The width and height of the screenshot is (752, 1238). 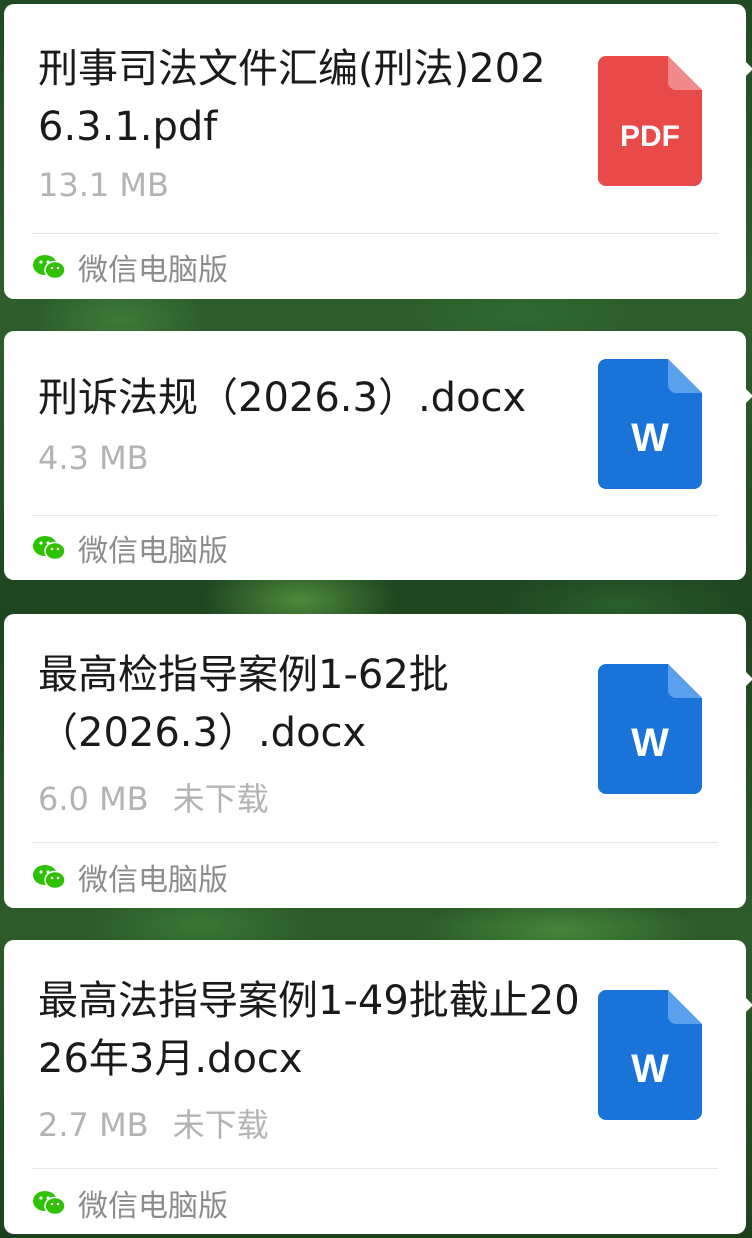 I want to click on file-meta: 13.1 MB, so click(x=103, y=185).